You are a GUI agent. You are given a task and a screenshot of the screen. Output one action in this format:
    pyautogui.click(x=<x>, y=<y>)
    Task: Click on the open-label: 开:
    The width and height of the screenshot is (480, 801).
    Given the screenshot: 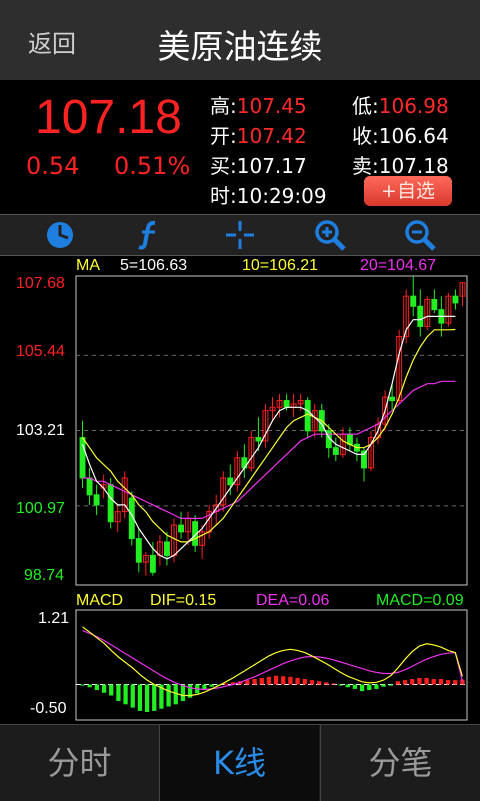 What is the action you would take?
    pyautogui.click(x=223, y=136)
    